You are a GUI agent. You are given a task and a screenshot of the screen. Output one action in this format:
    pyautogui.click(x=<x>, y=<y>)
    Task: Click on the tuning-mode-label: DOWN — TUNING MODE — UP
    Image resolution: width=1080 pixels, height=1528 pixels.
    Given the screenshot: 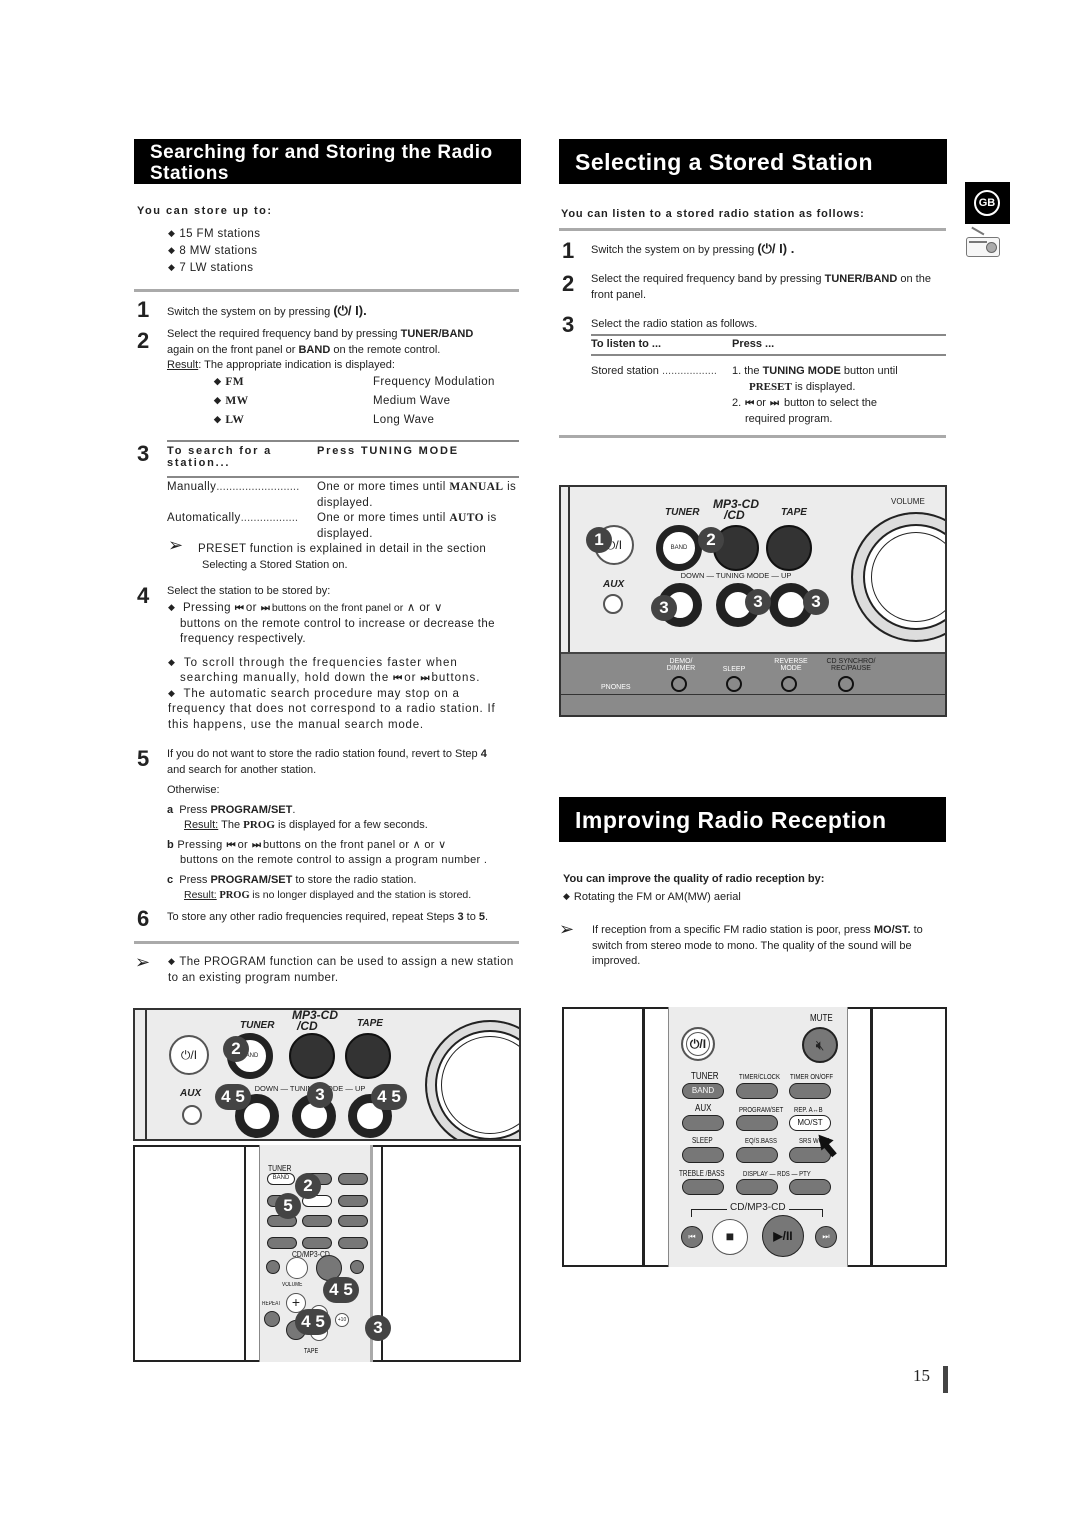 What is the action you would take?
    pyautogui.click(x=736, y=575)
    